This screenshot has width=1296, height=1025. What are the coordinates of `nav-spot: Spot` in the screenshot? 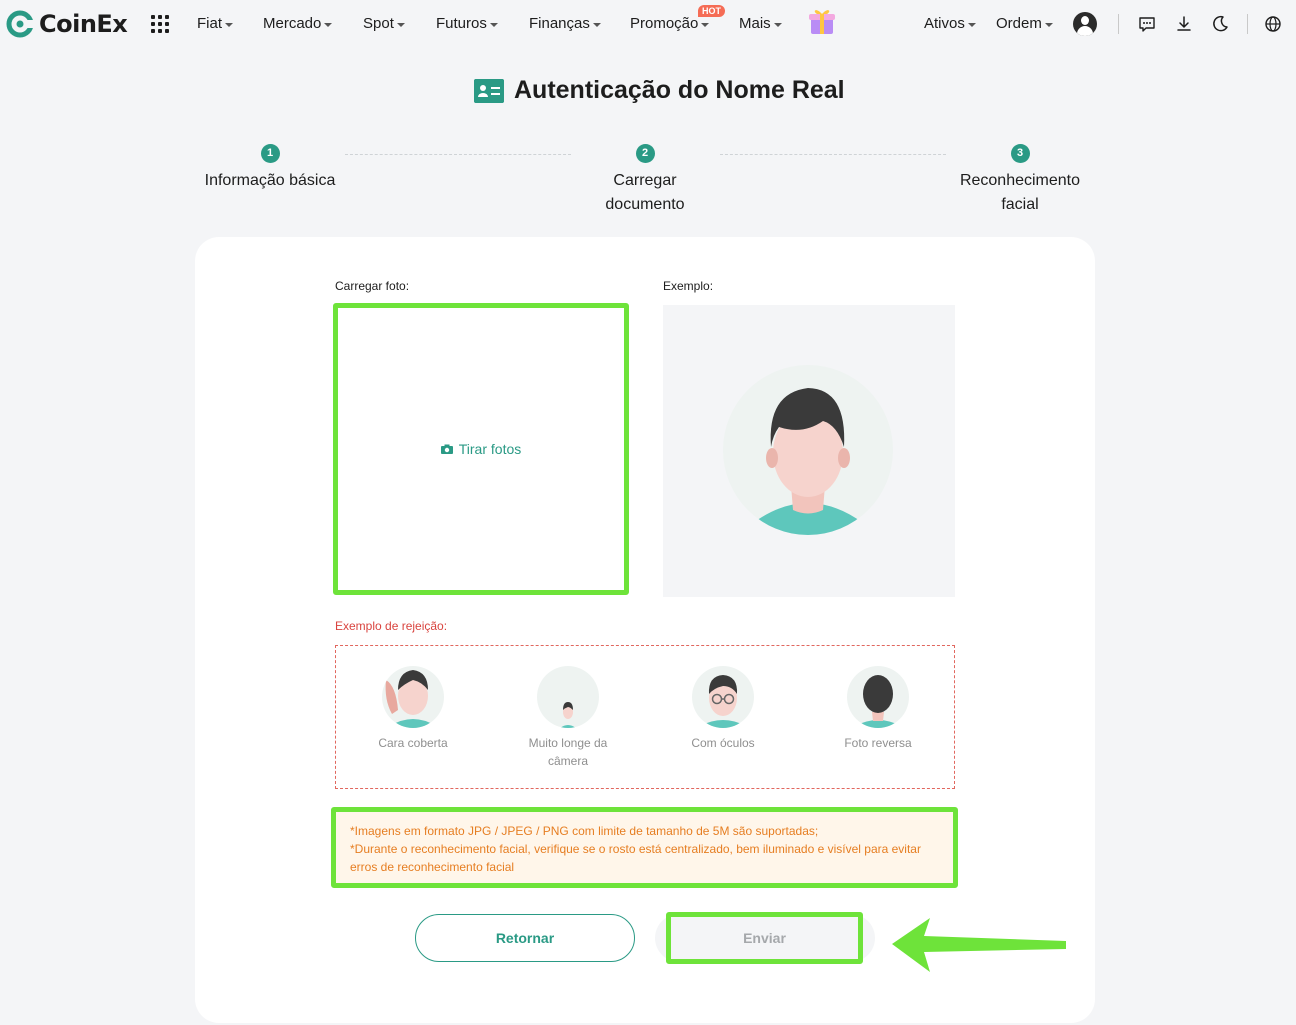 It's located at (384, 23).